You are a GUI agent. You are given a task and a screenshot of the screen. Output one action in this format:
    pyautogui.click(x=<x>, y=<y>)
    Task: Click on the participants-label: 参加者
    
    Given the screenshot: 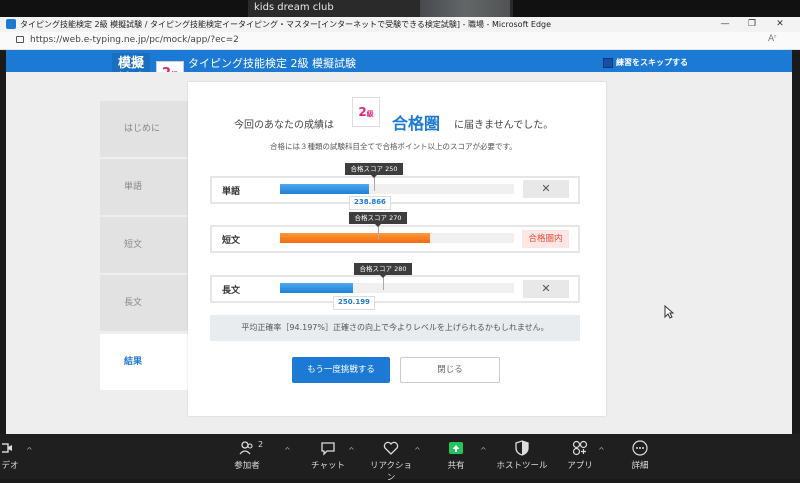 What is the action you would take?
    pyautogui.click(x=247, y=466)
    